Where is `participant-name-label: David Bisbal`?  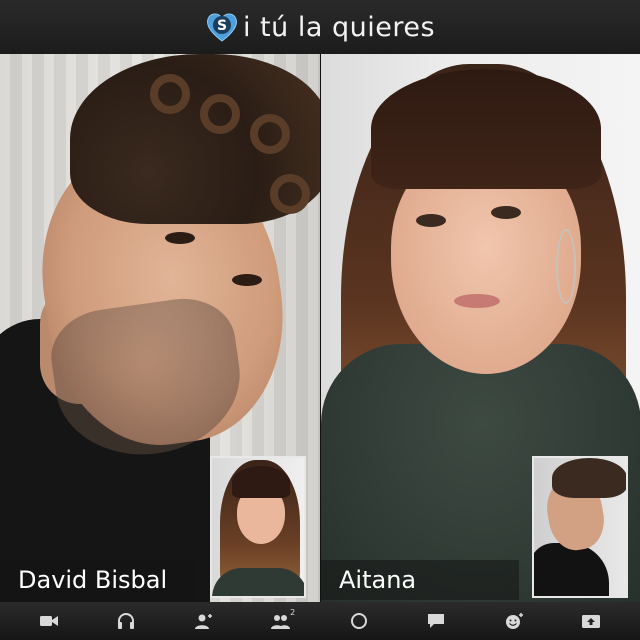
participant-name-label: David Bisbal is located at coordinates (99, 580).